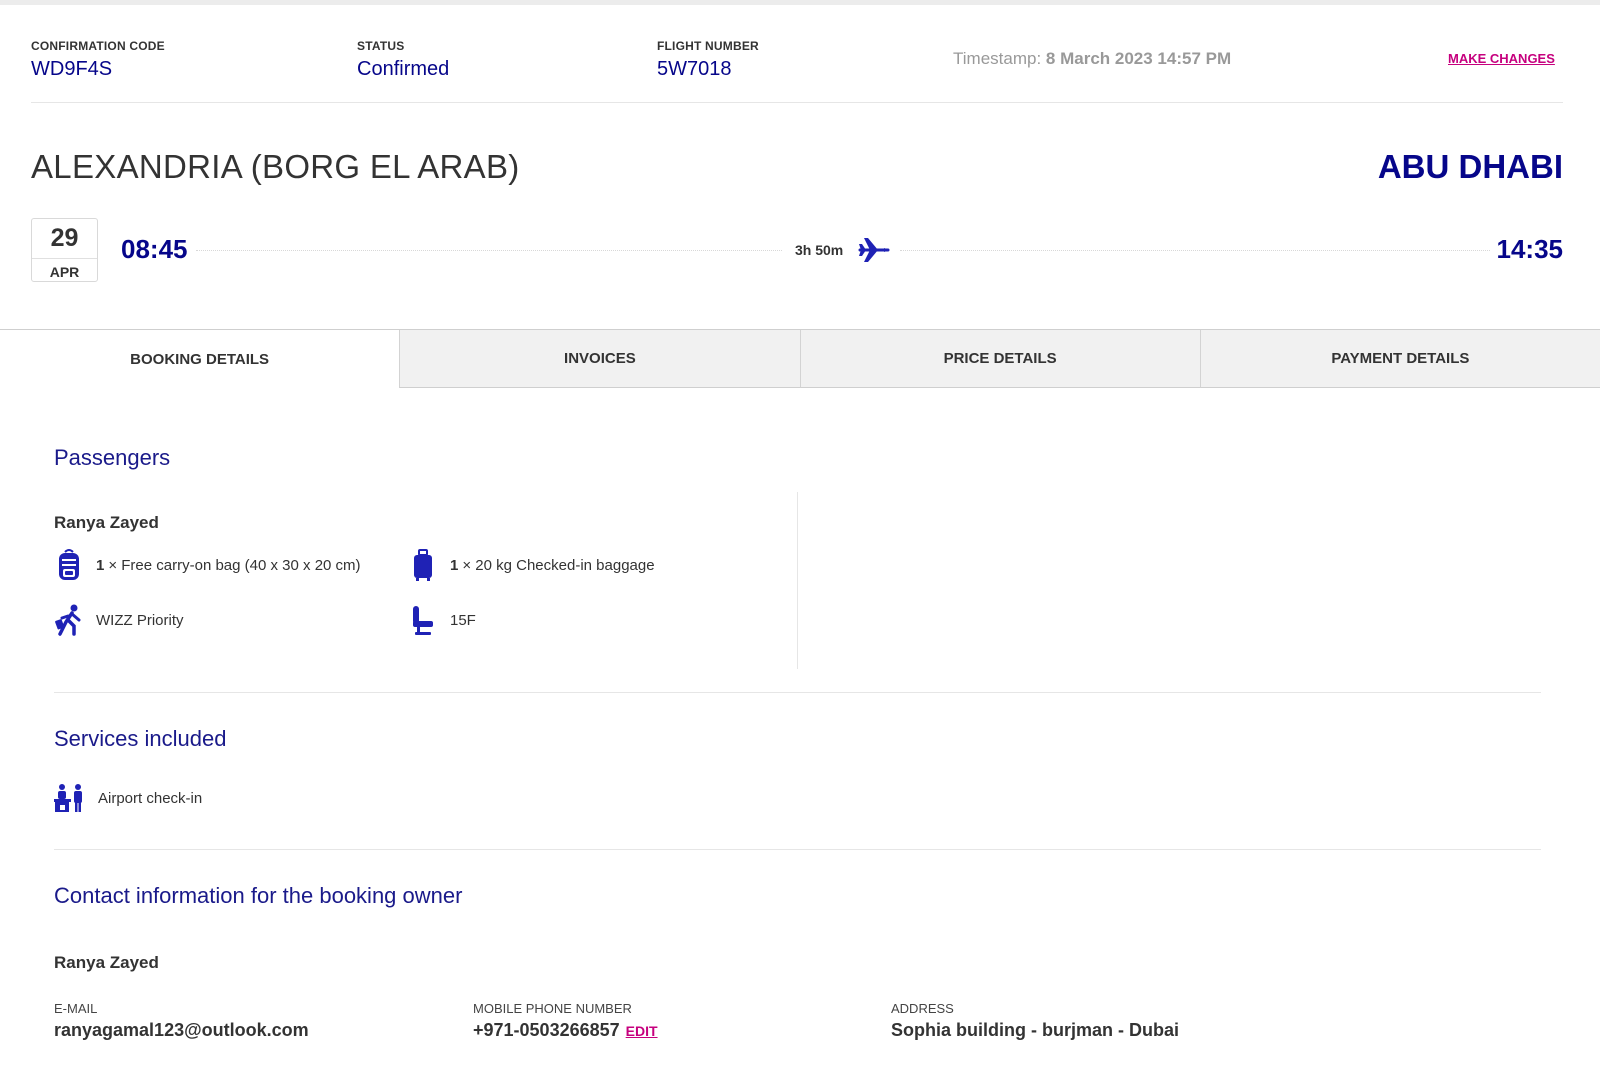 The height and width of the screenshot is (1072, 1600). What do you see at coordinates (69, 620) in the screenshot?
I see `priority-walker-icon` at bounding box center [69, 620].